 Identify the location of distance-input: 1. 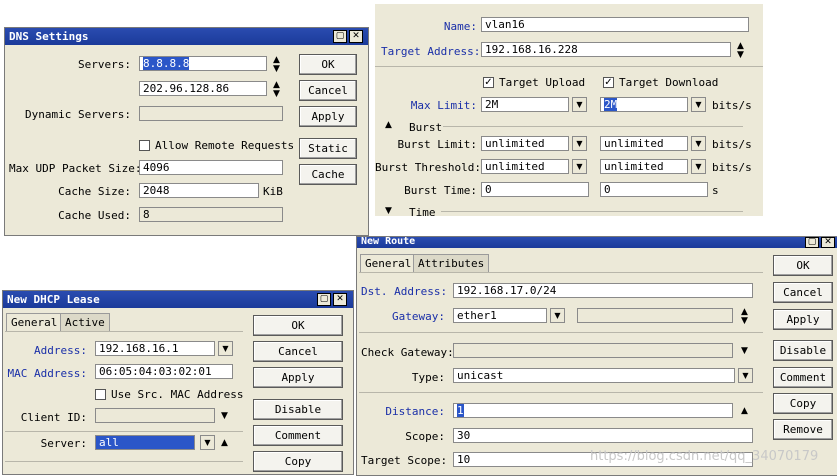
(593, 410).